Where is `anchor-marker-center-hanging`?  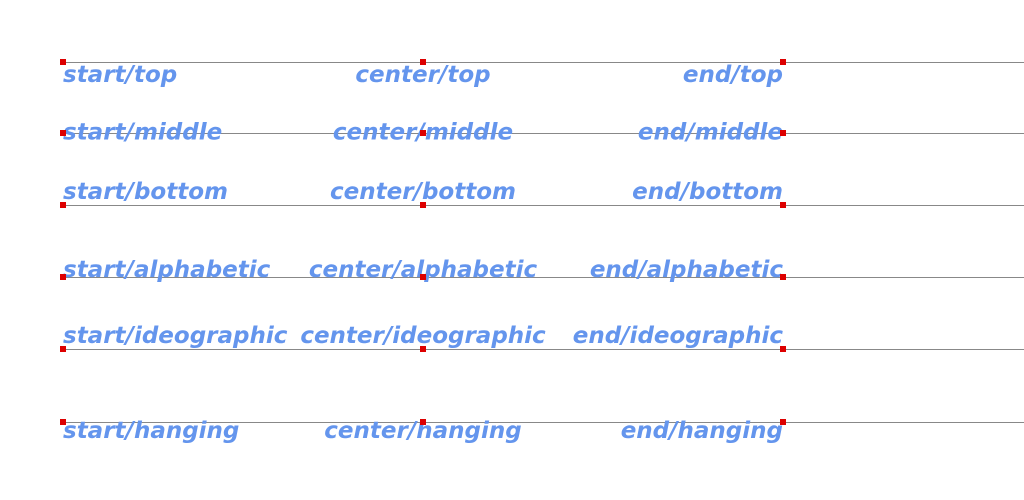
anchor-marker-center-hanging is located at coordinates (423, 422).